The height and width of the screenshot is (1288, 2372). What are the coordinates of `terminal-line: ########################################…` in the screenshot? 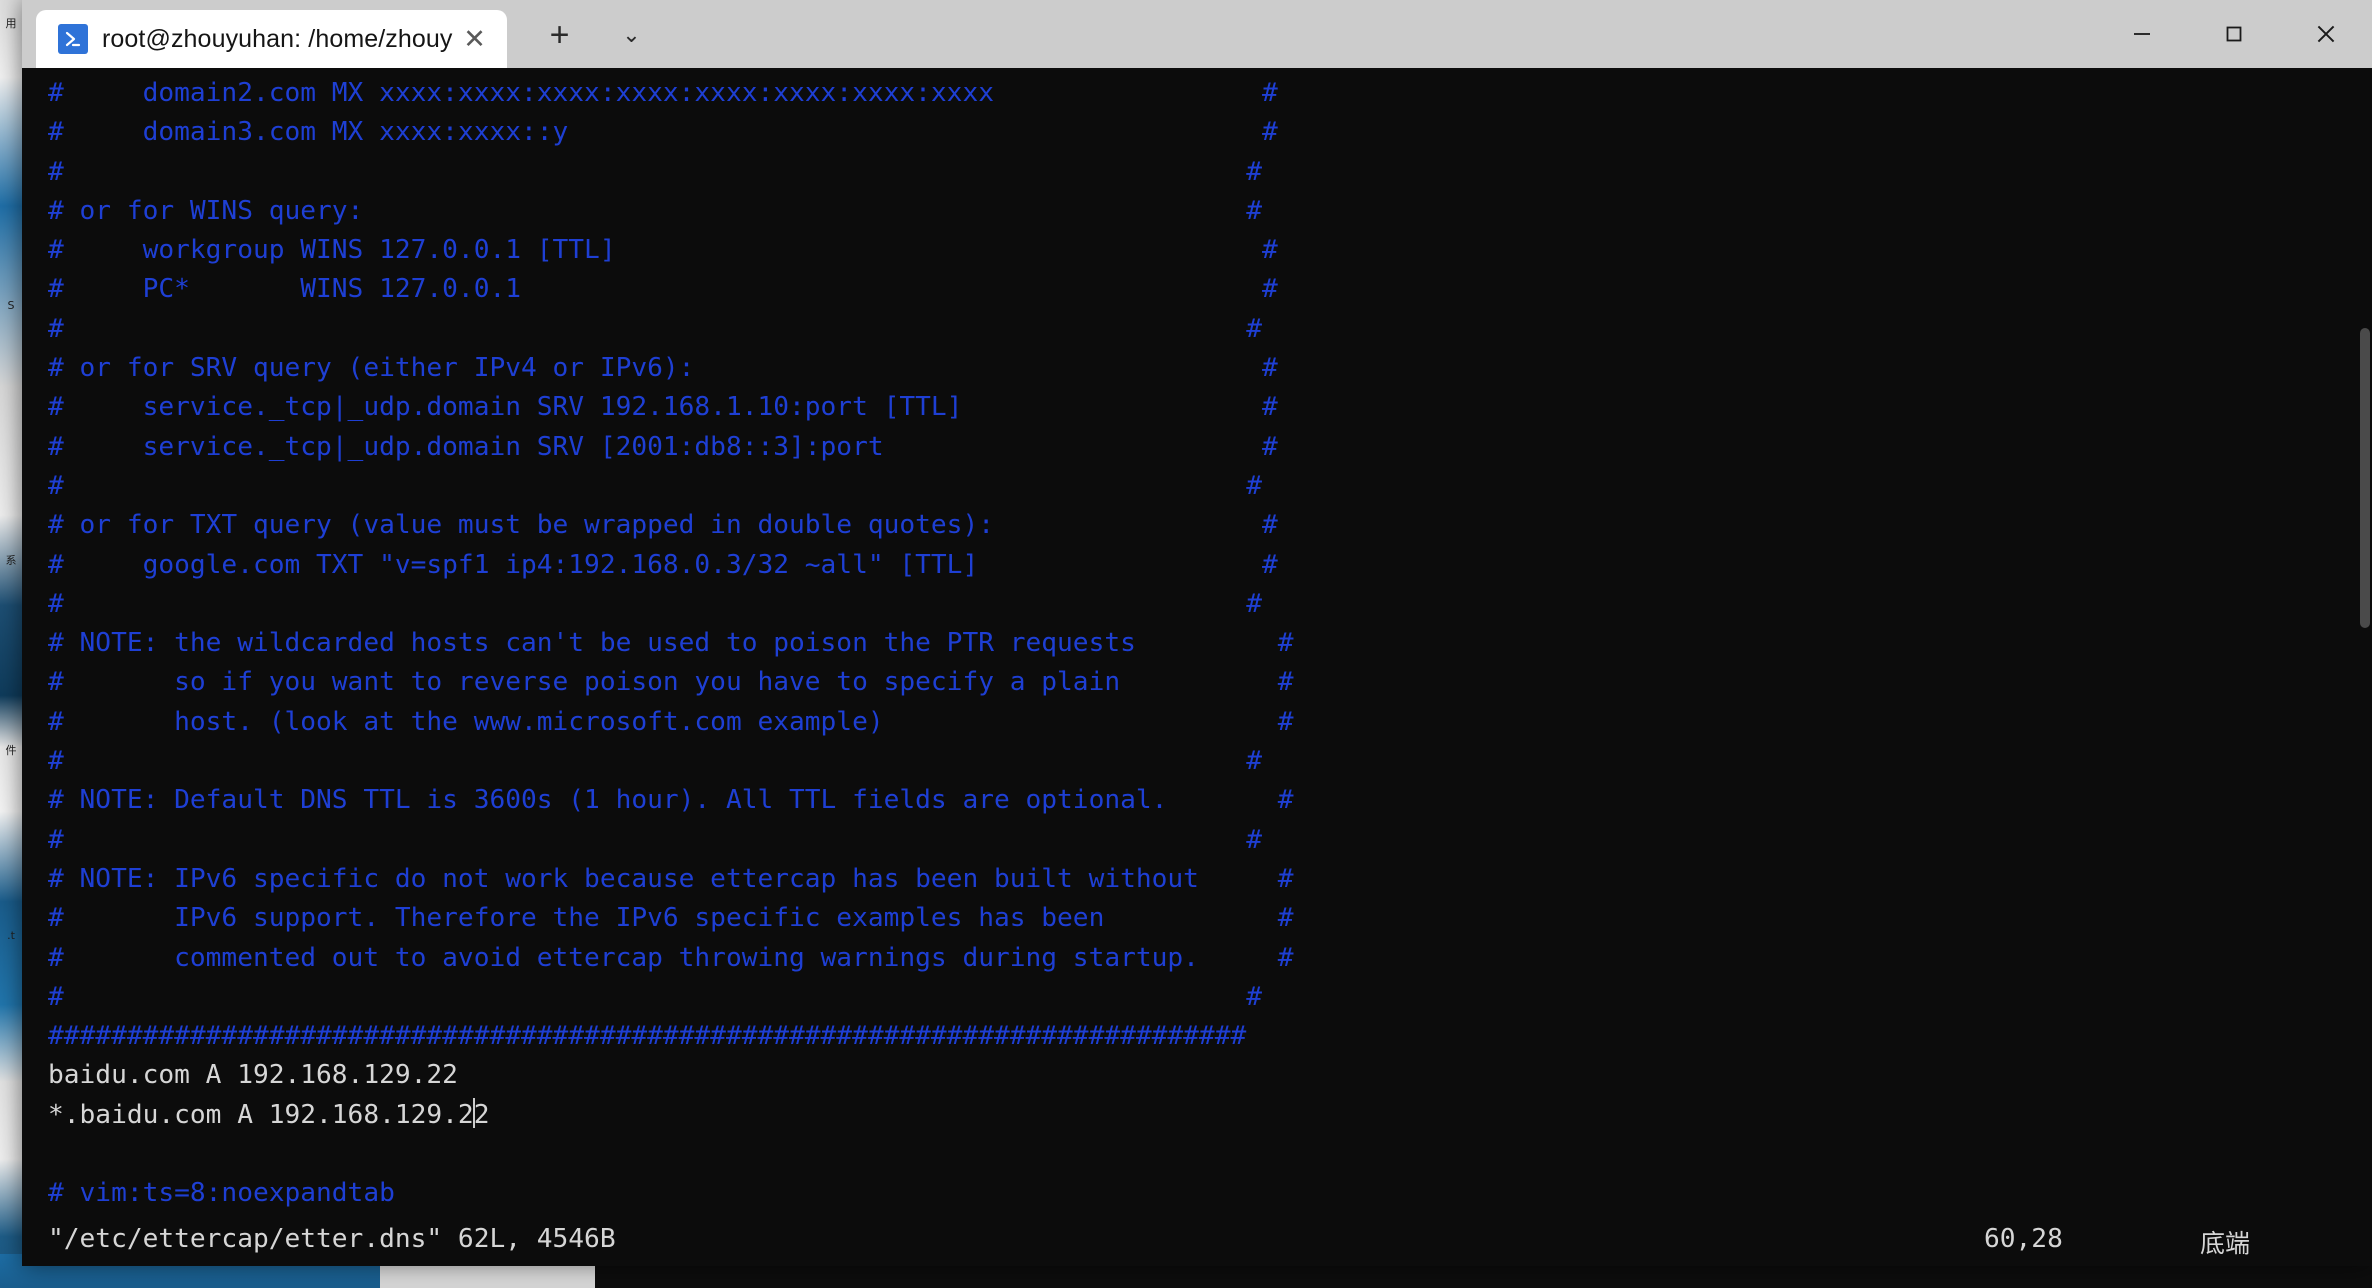 It's located at (647, 1036).